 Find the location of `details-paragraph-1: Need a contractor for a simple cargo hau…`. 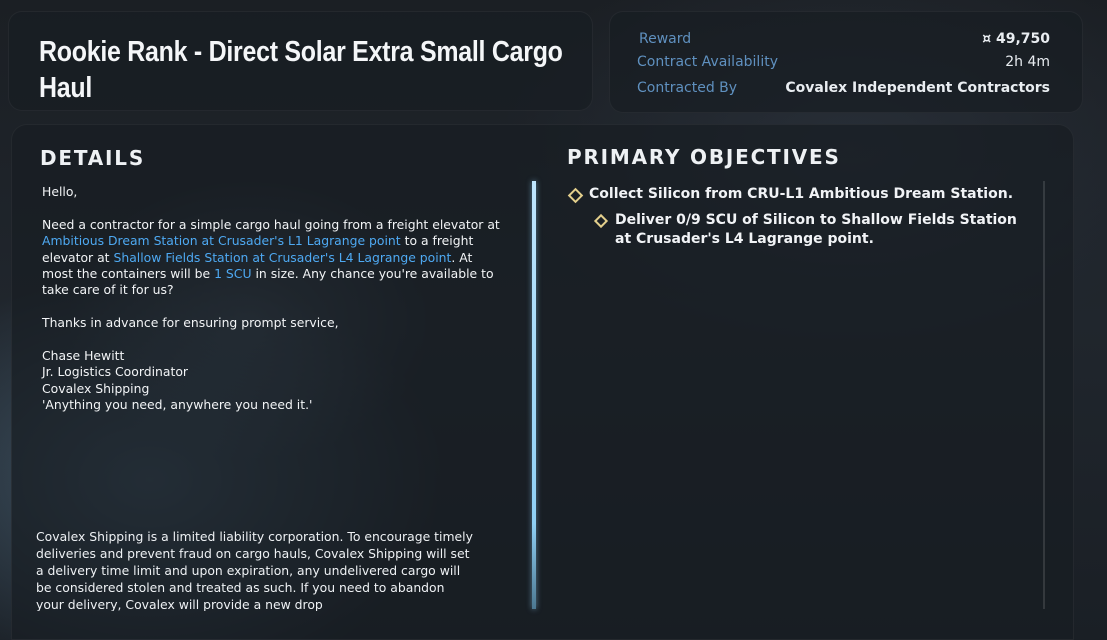

details-paragraph-1: Need a contractor for a simple cargo hau… is located at coordinates (272, 258).